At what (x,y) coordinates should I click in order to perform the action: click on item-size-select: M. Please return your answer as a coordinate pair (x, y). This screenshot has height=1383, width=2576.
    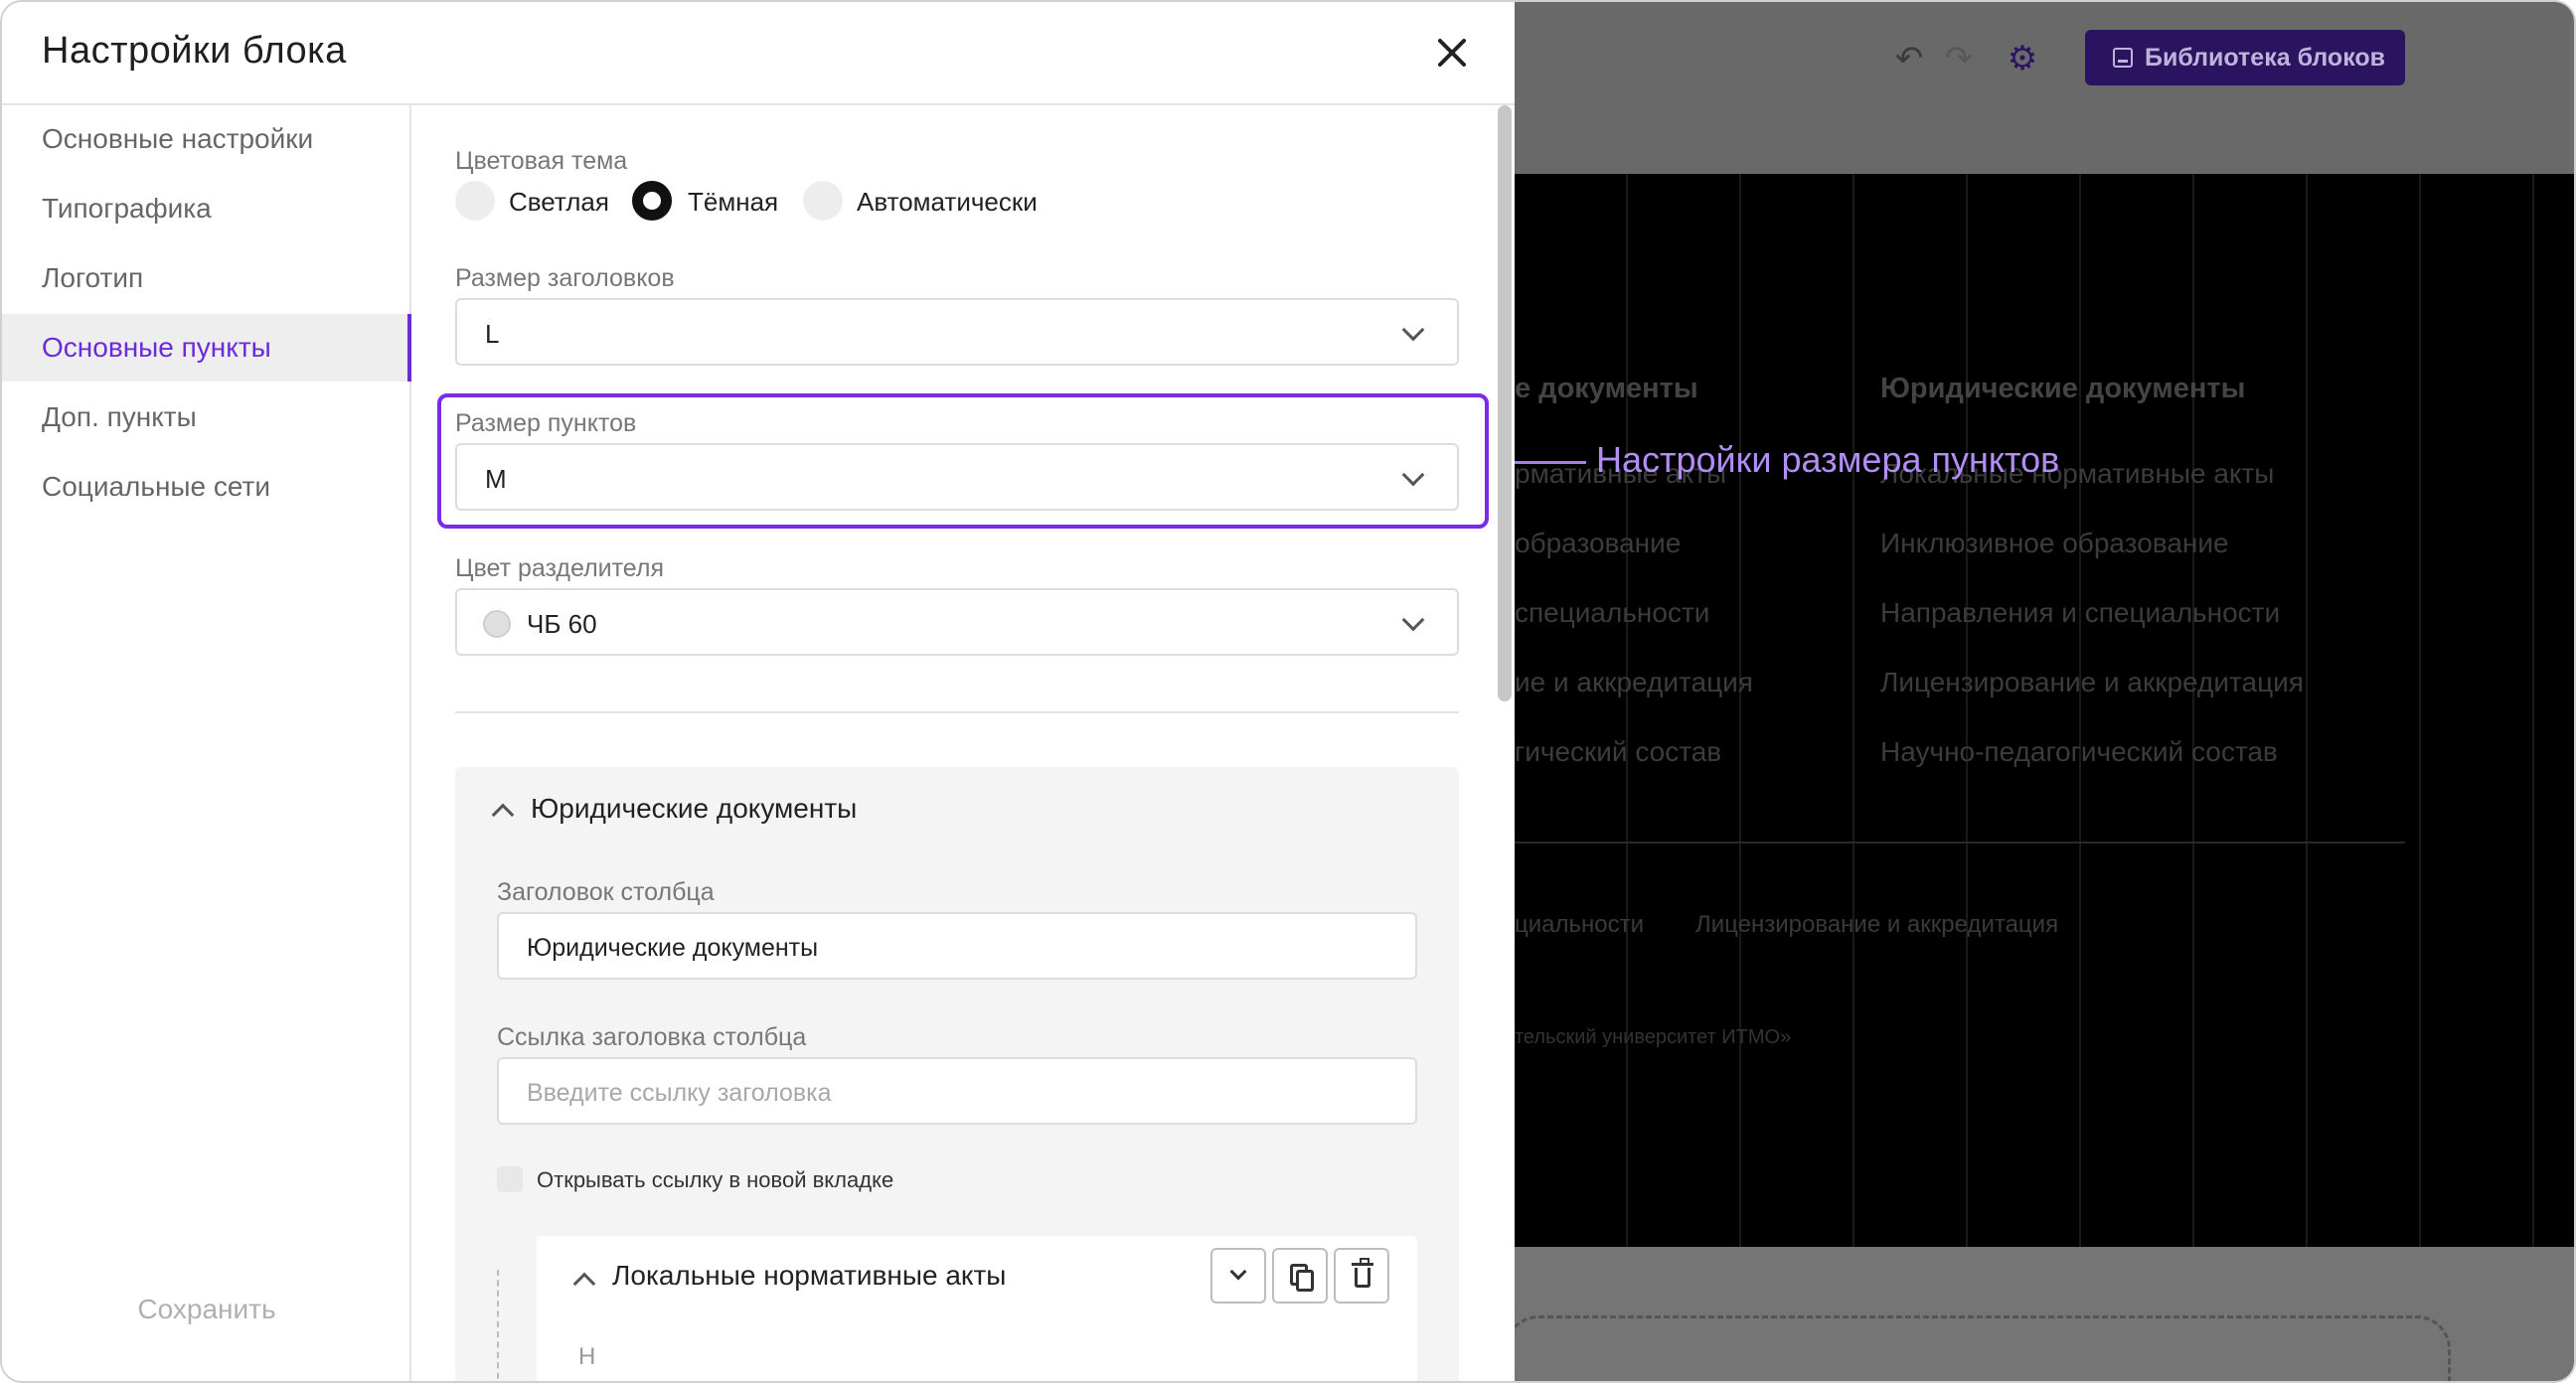
    Looking at the image, I should click on (957, 477).